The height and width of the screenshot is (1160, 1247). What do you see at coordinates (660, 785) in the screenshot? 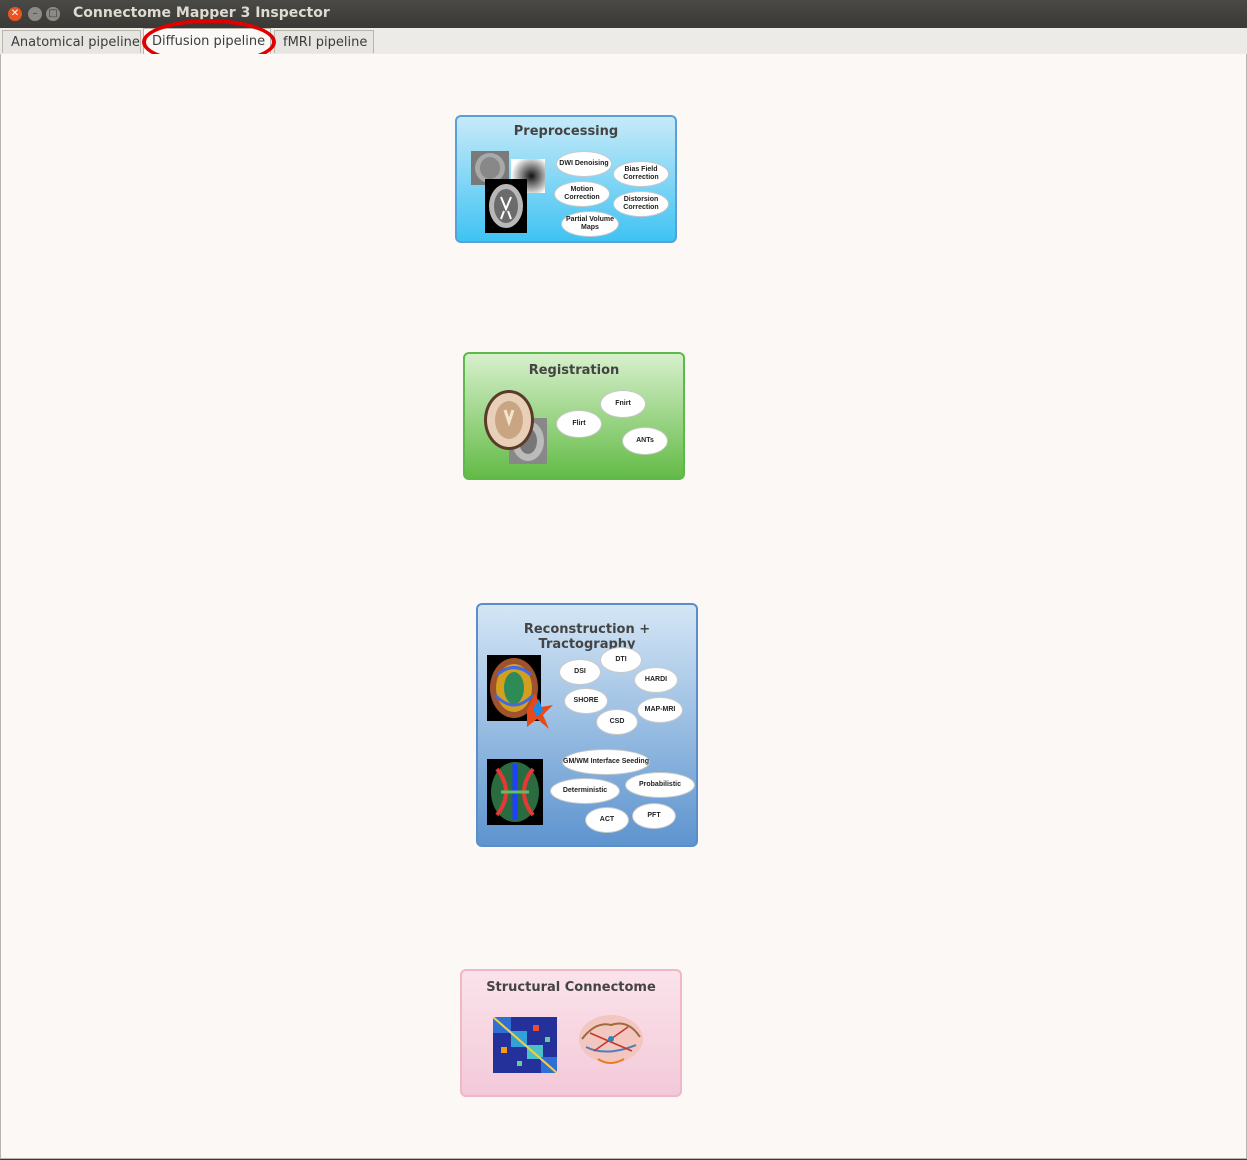
I see `step-probabilistic: Probabilistic` at bounding box center [660, 785].